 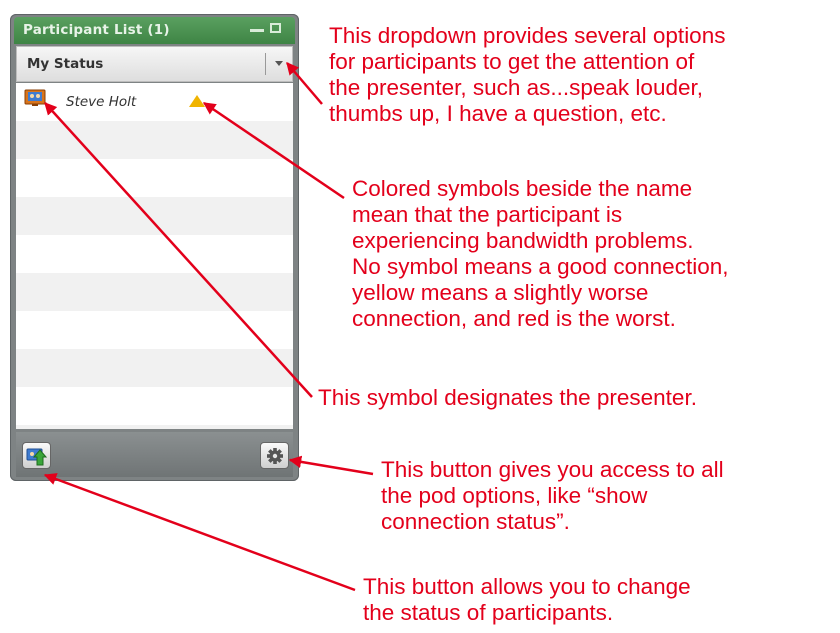 I want to click on arrow-to-presenter-icon, so click(x=178, y=250).